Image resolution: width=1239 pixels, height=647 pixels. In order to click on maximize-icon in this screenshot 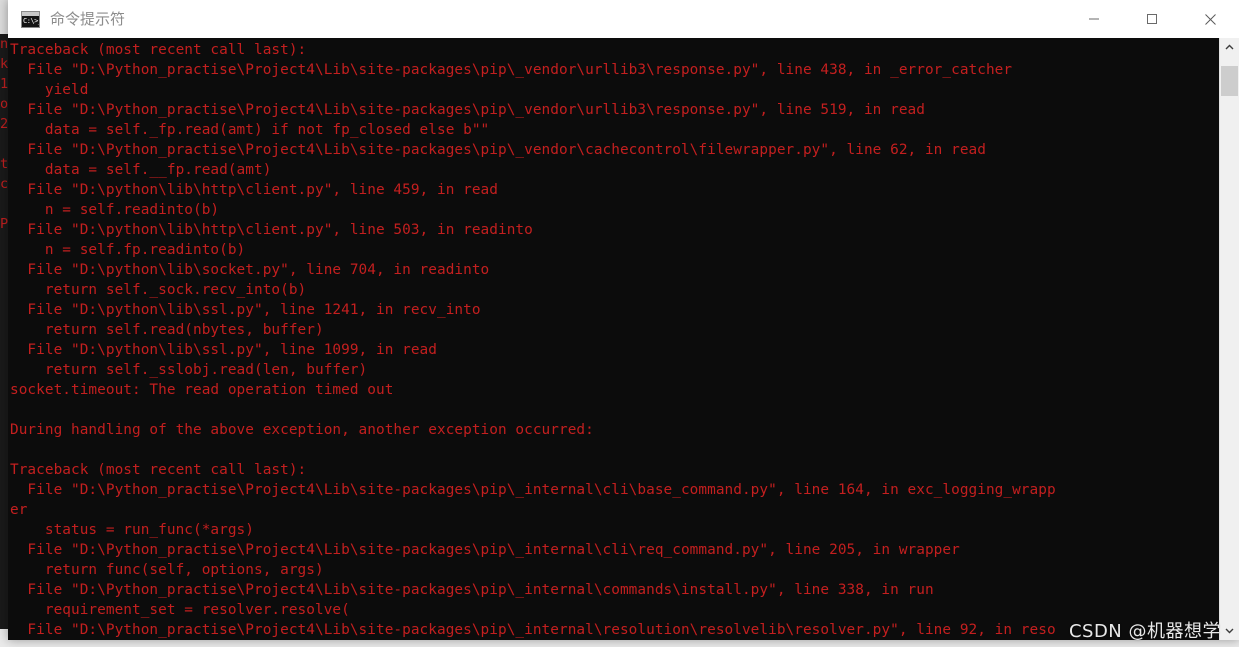, I will do `click(1152, 19)`.